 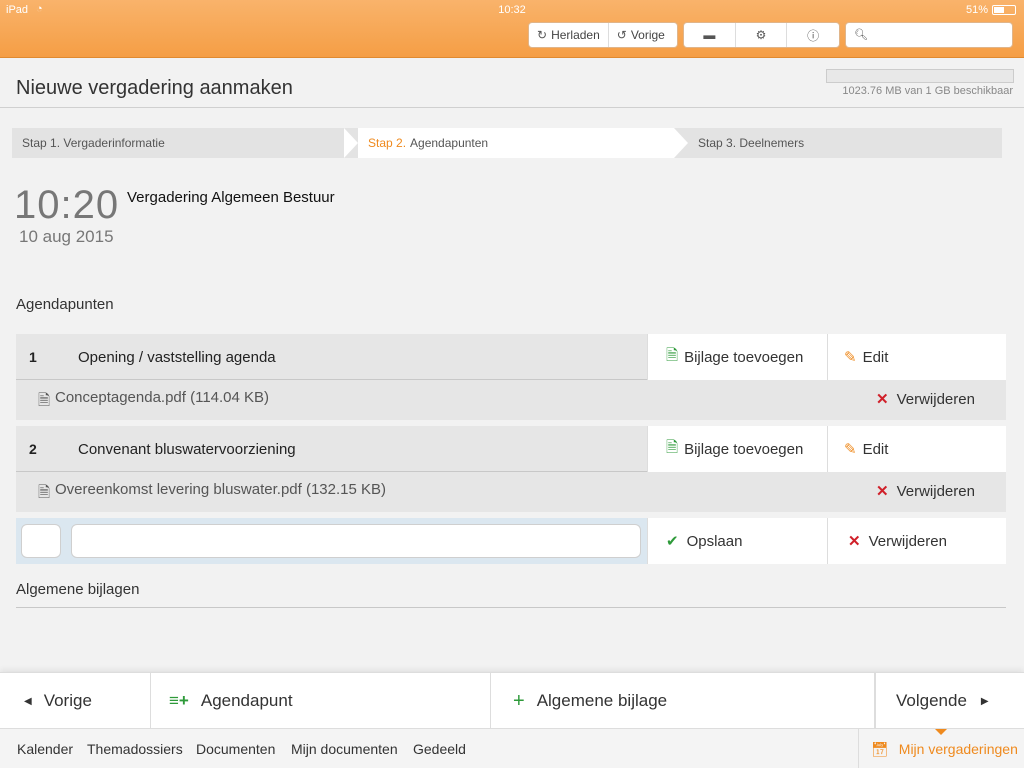 I want to click on previous-button: ↺ Vorige, so click(x=641, y=35).